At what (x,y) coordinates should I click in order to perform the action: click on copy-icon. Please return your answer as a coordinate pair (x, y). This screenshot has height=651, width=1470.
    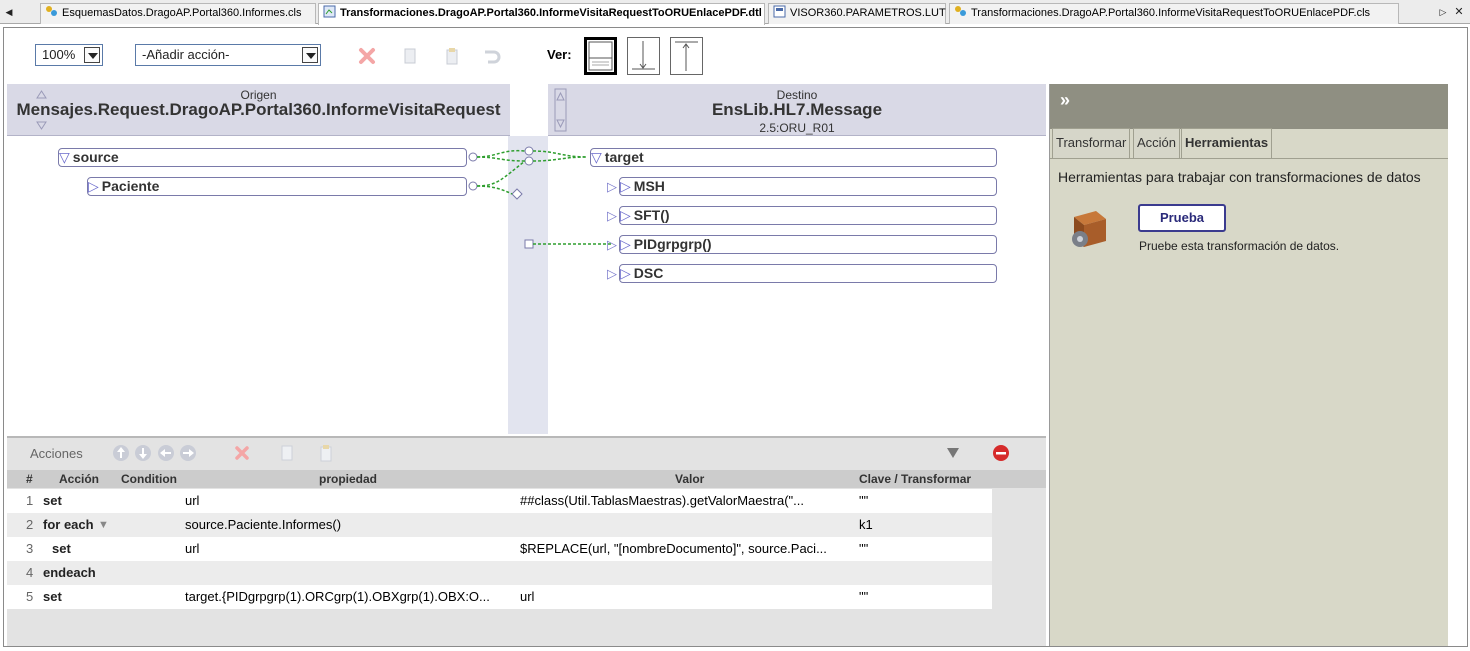
    Looking at the image, I should click on (410, 56).